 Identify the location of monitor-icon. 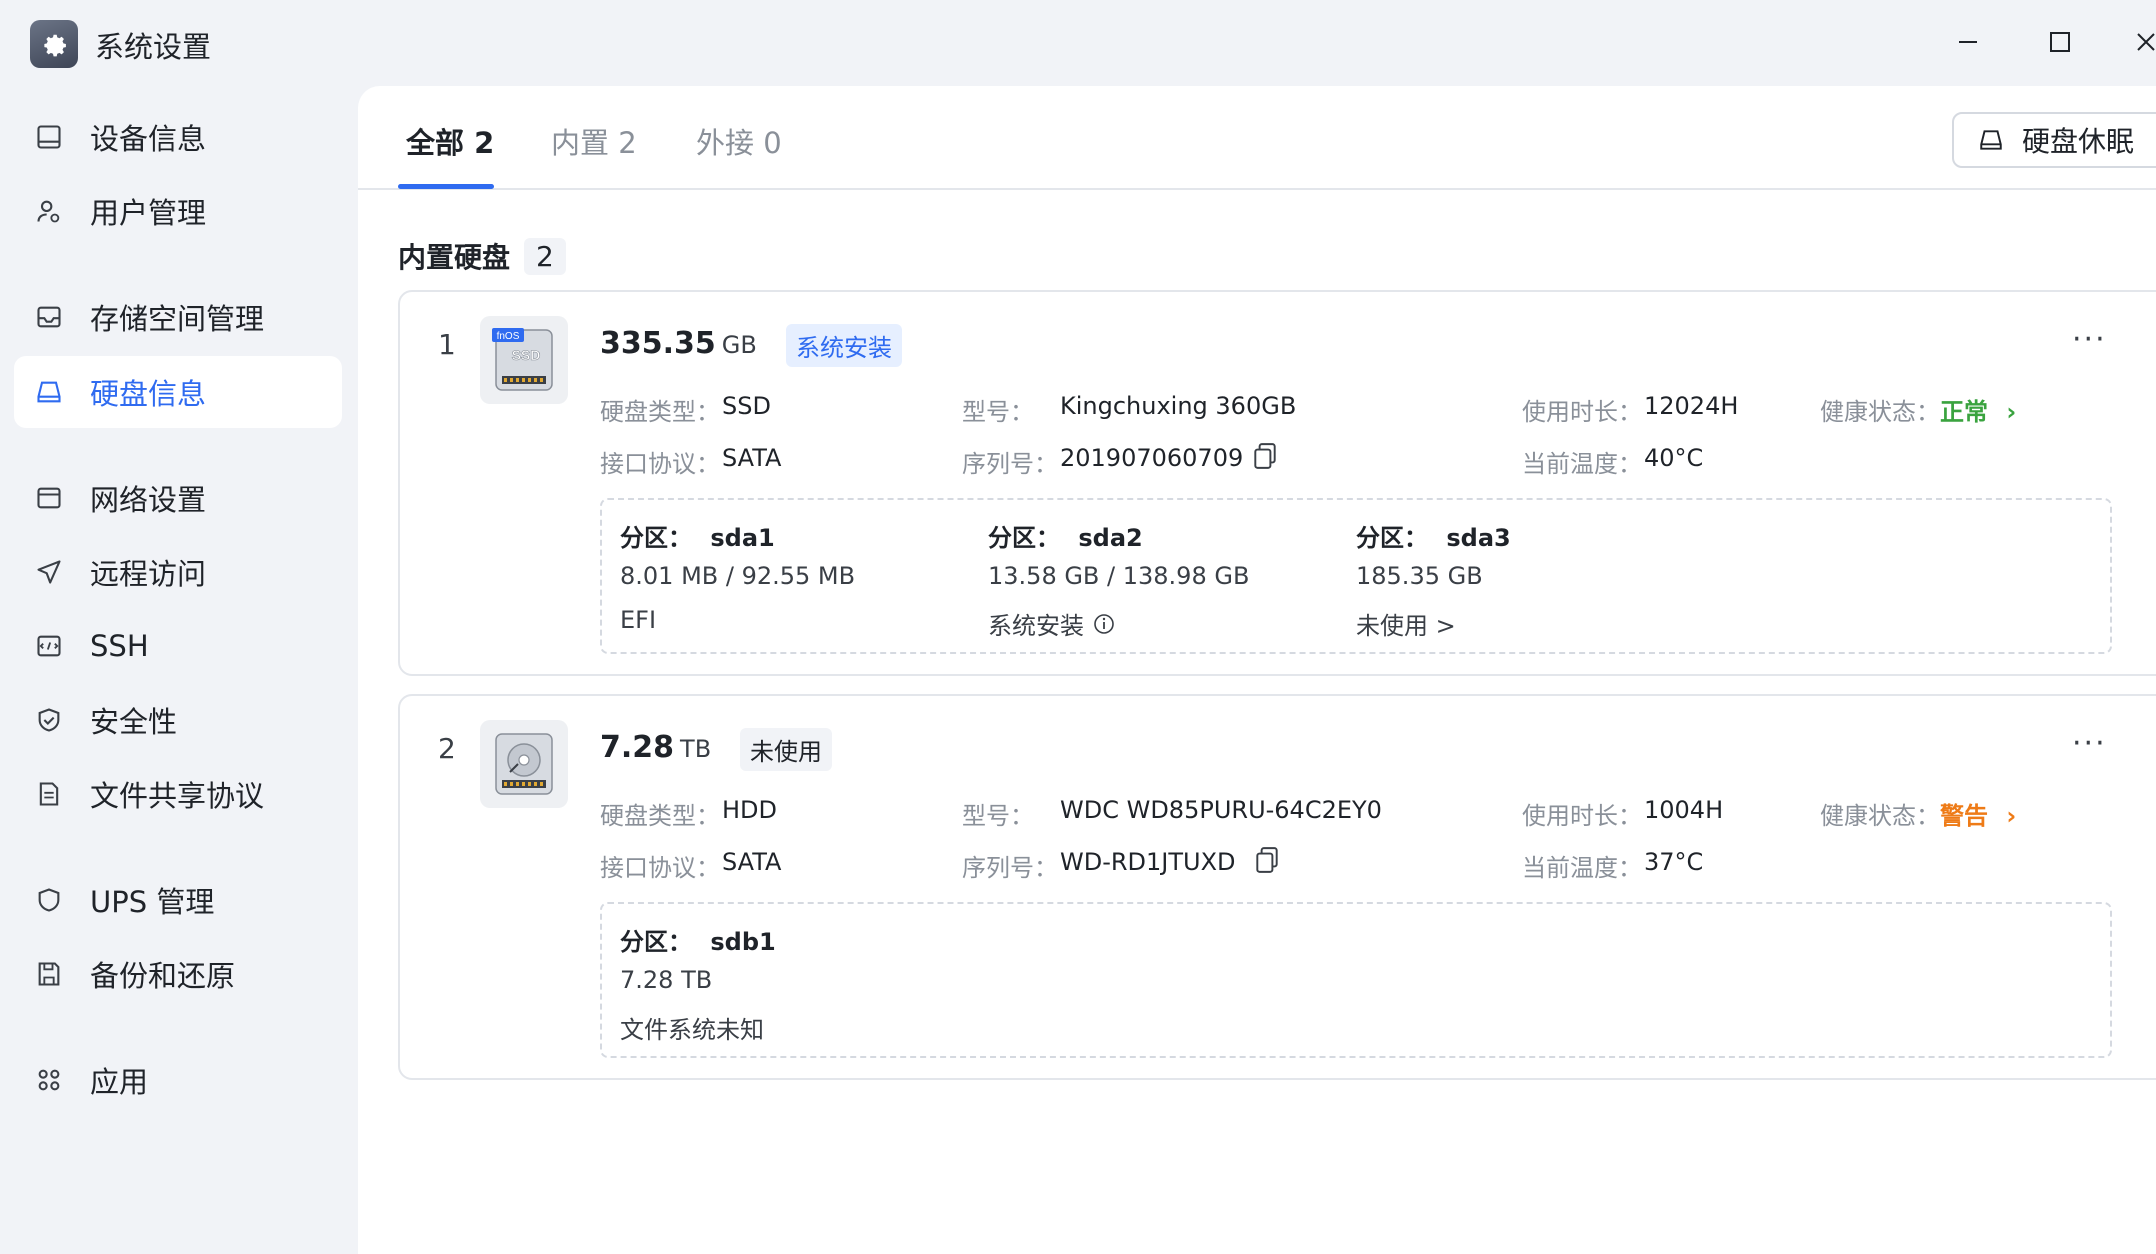
(49, 137).